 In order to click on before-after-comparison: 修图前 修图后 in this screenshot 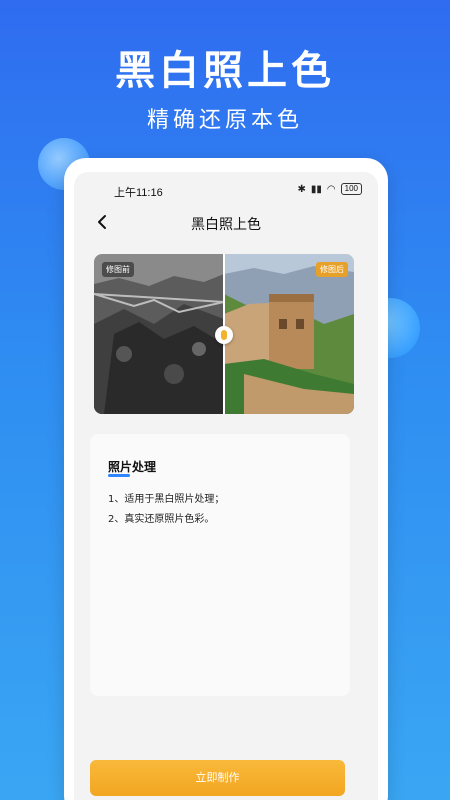, I will do `click(224, 334)`.